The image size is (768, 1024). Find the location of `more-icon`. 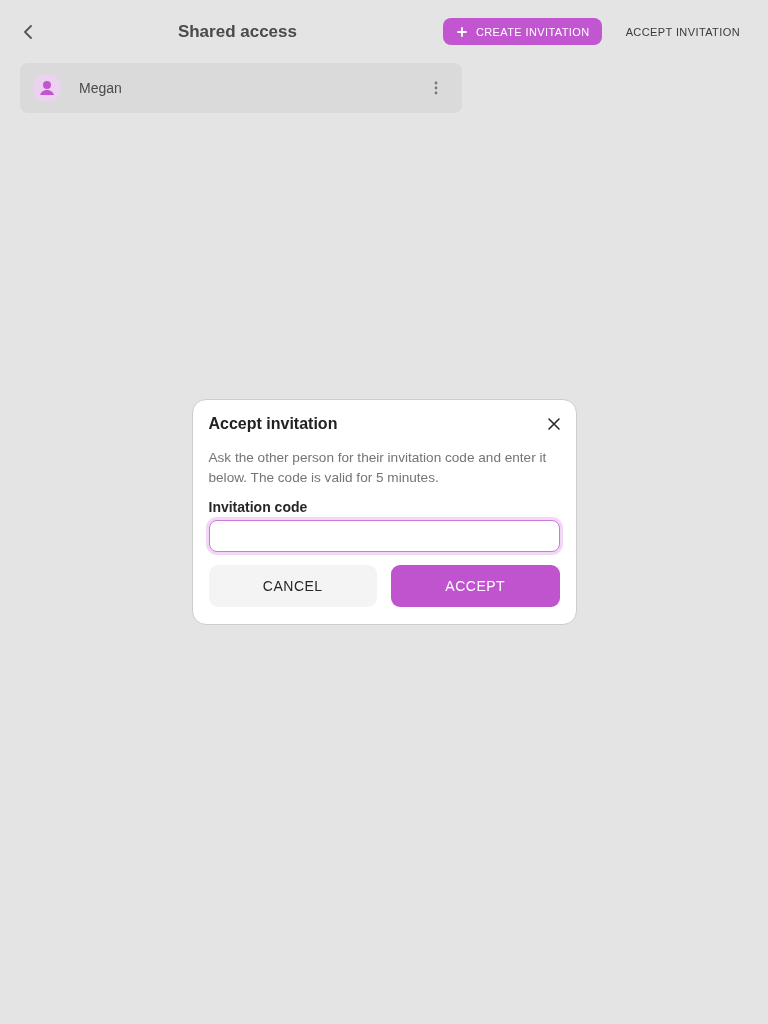

more-icon is located at coordinates (436, 88).